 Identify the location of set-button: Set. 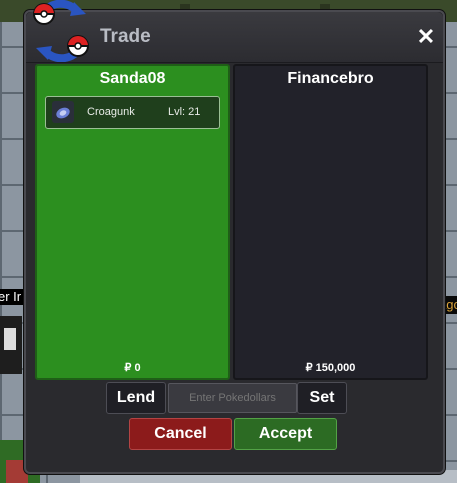
(322, 398).